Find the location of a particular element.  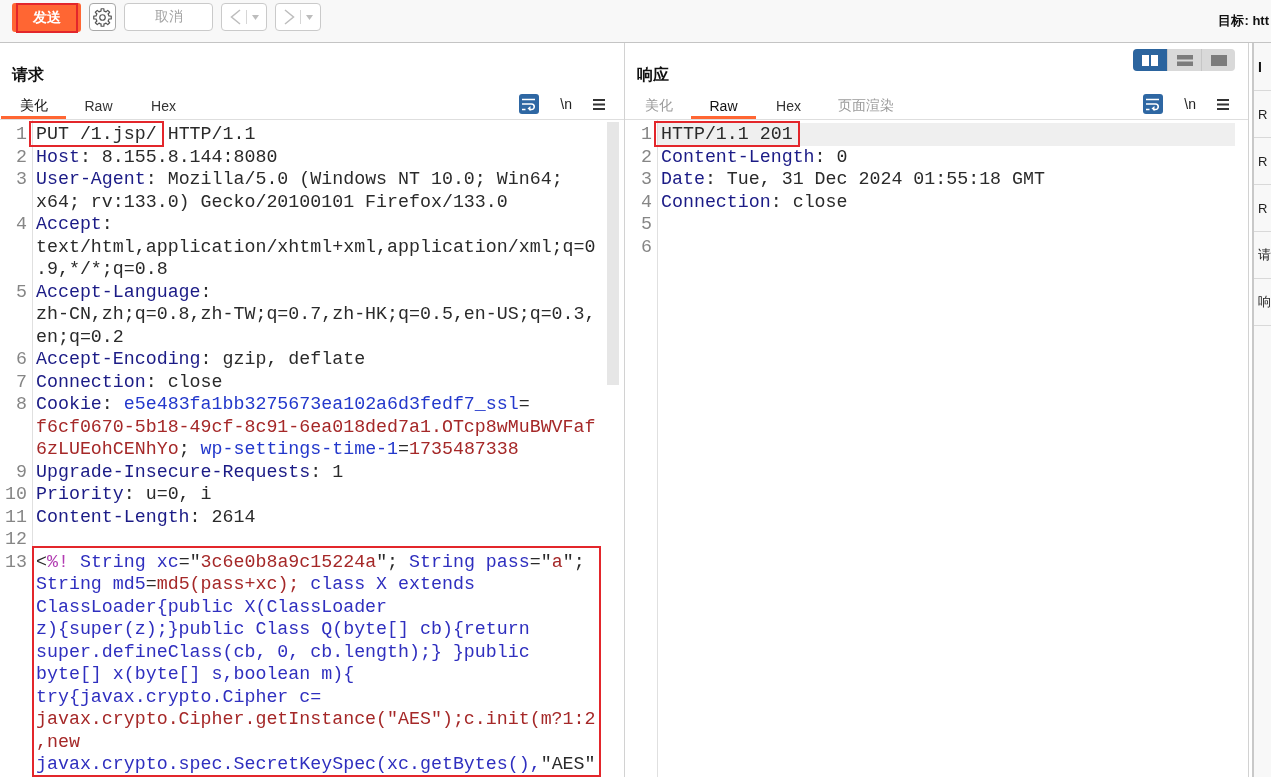

code-line: try{javax.crypto.Cipher c= is located at coordinates (179, 696).